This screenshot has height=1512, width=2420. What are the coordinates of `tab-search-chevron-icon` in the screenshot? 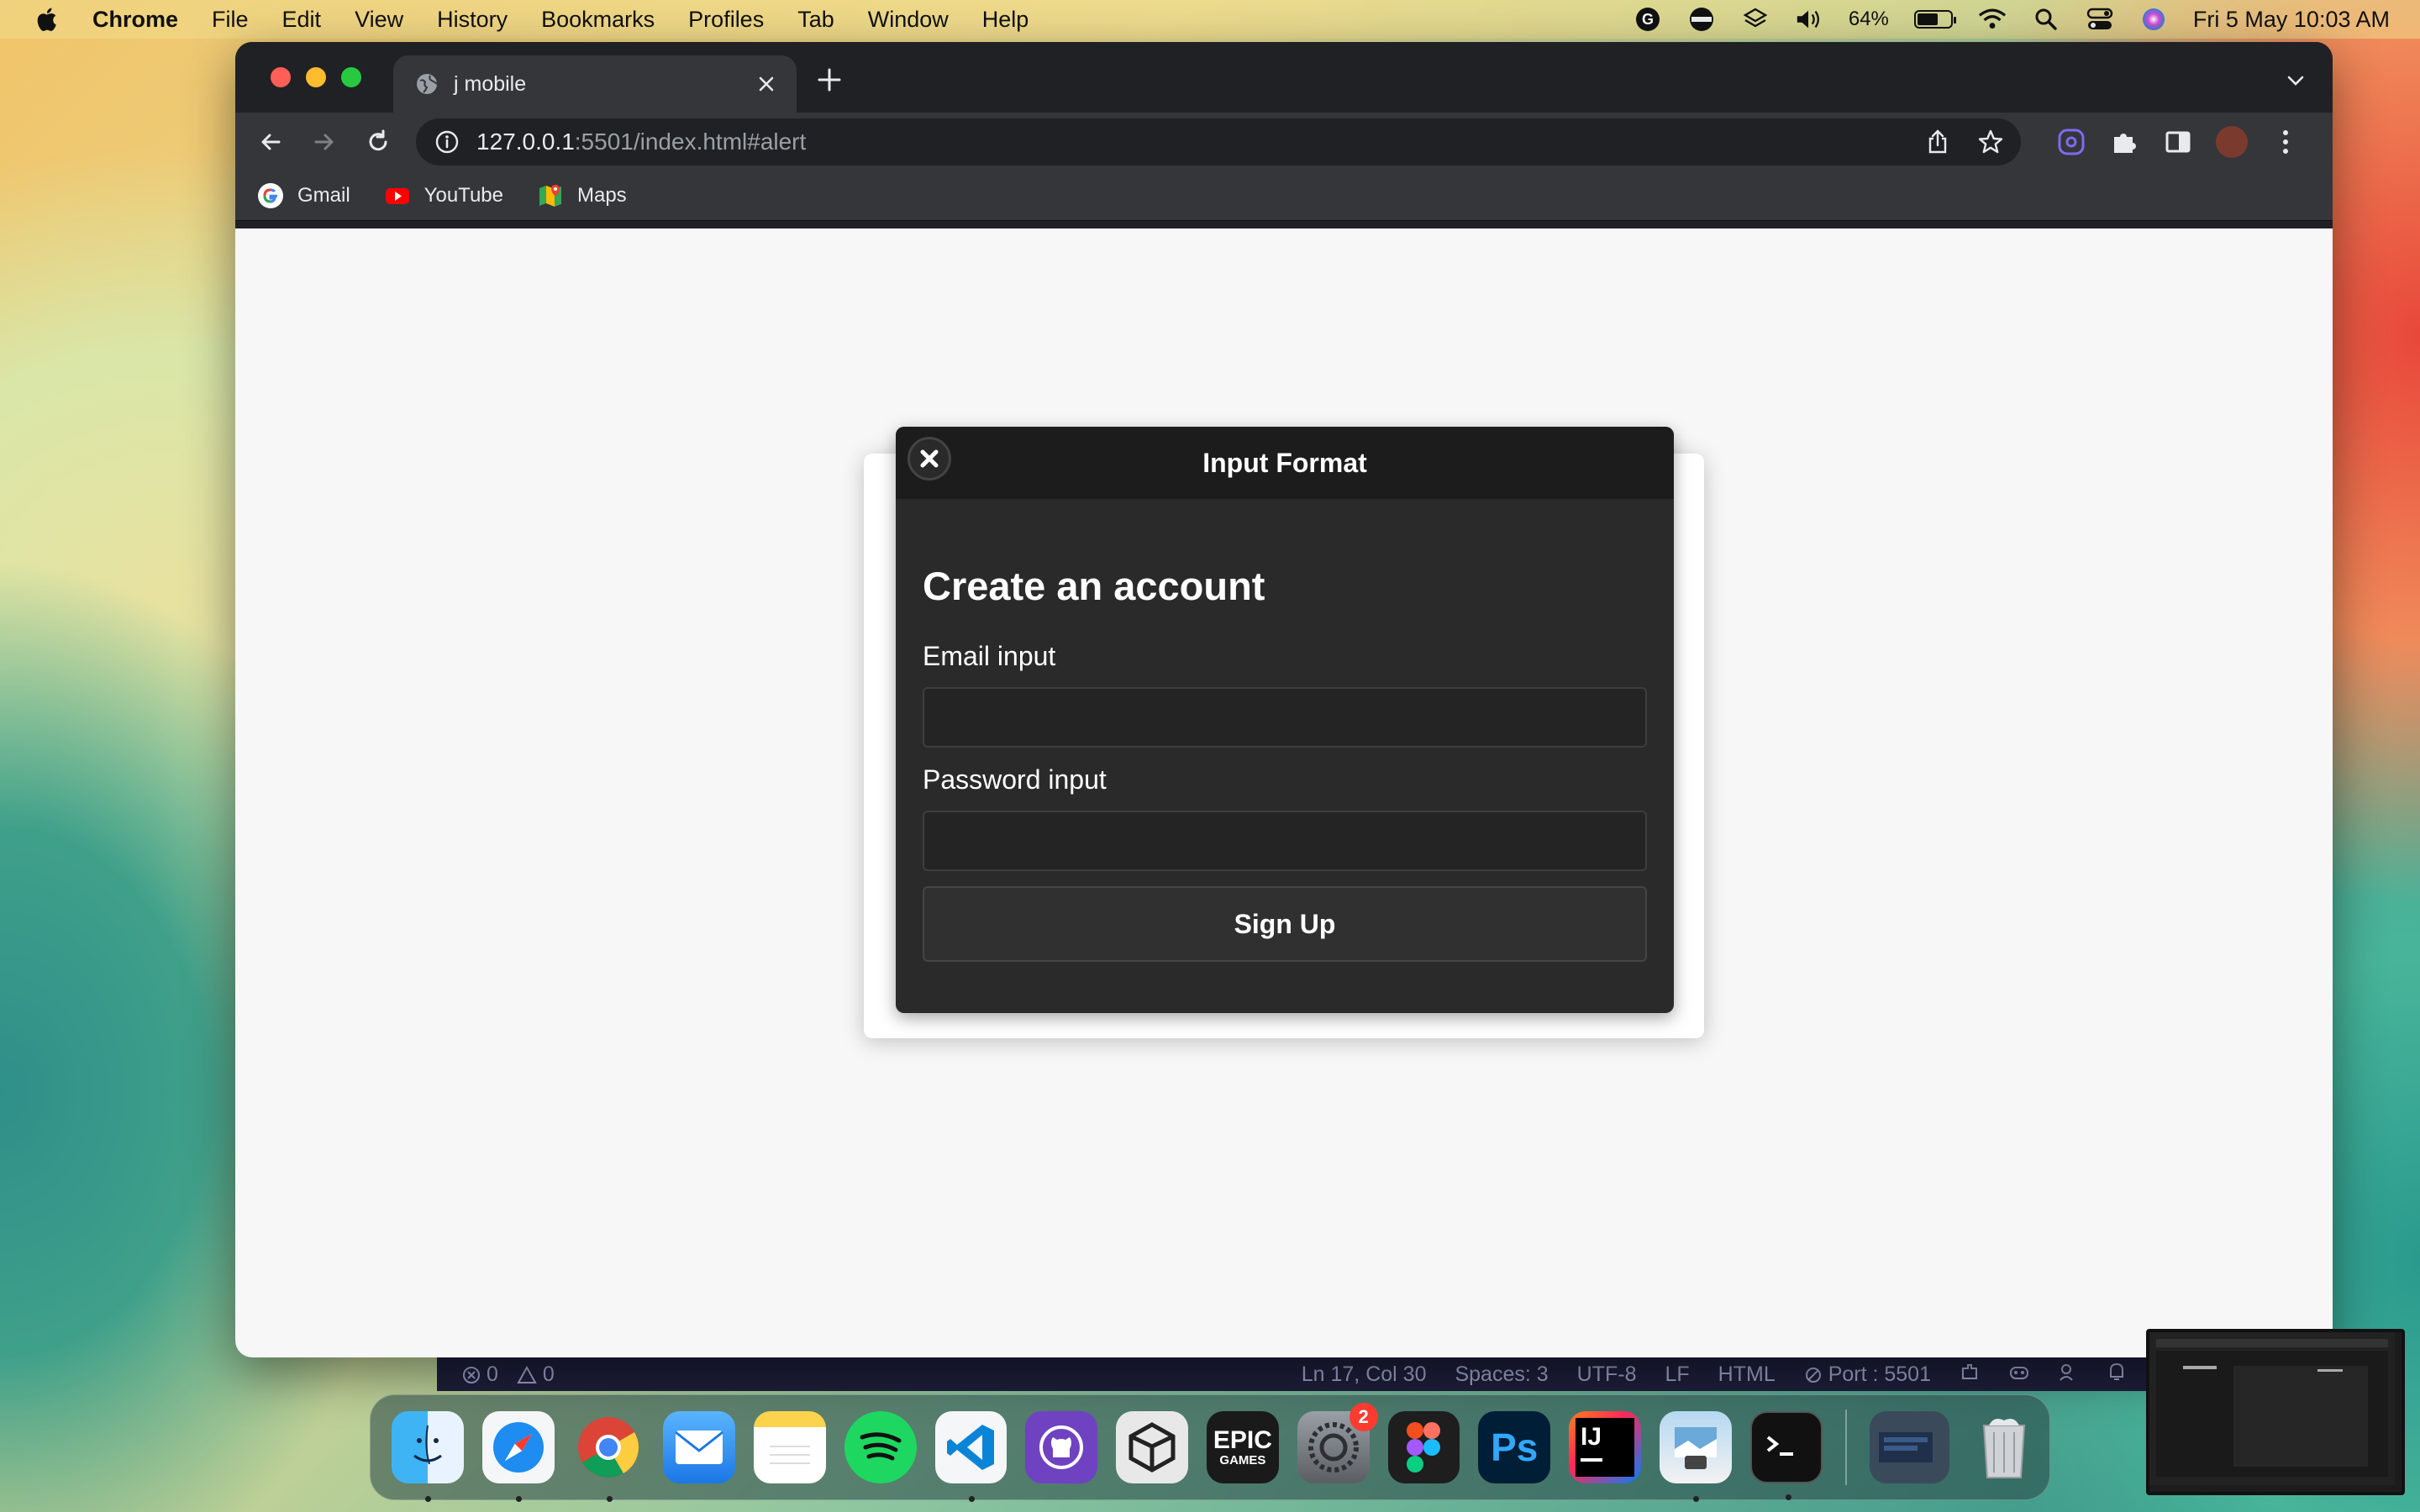 It's located at (2295, 80).